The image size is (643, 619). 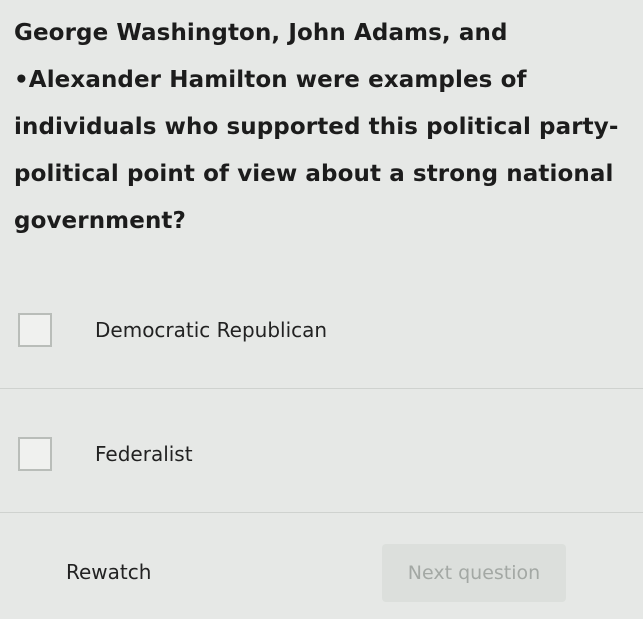 I want to click on question-footer: Rewatch Next question, so click(x=321, y=572).